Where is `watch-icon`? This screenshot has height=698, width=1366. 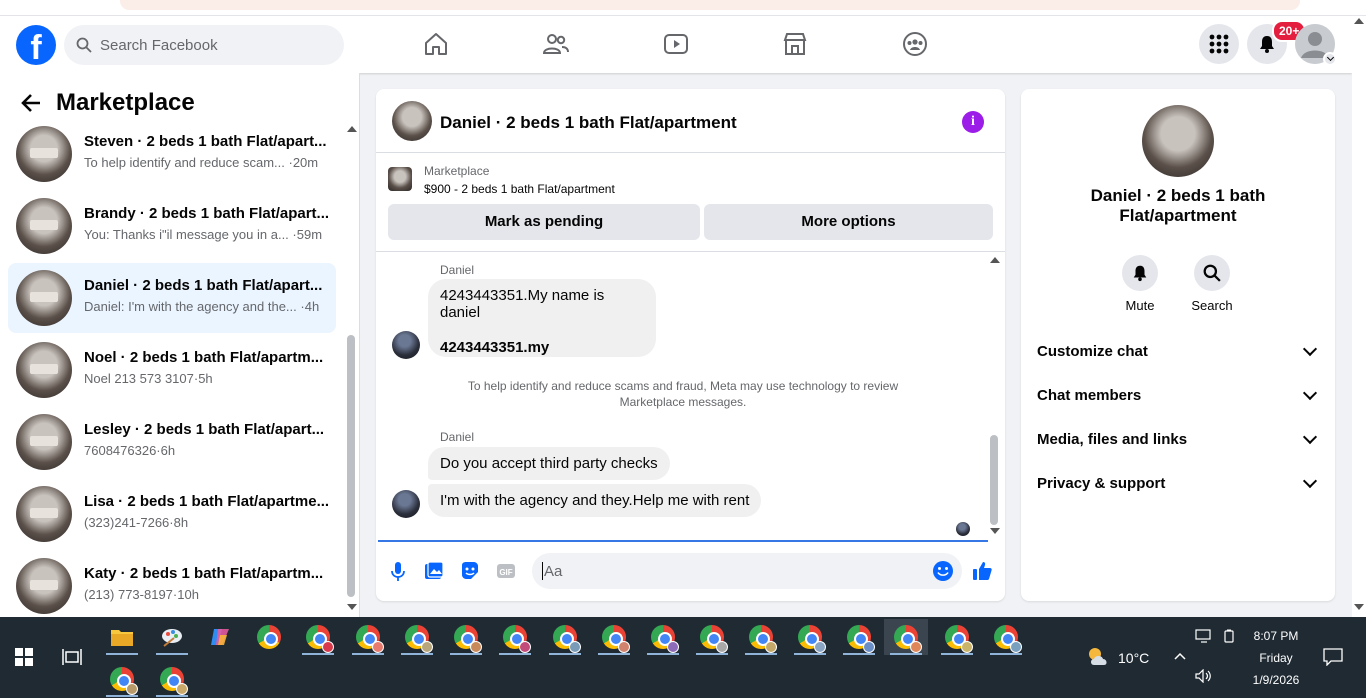
watch-icon is located at coordinates (676, 44).